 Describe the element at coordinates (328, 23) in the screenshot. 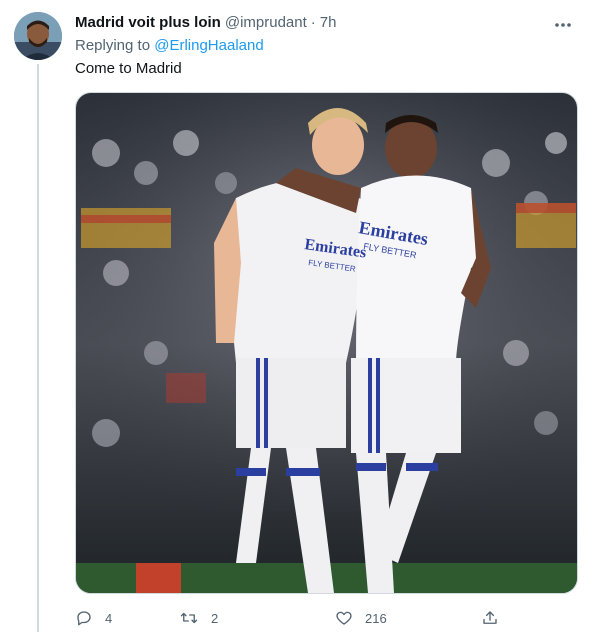

I see `timestamp: 7h` at that location.